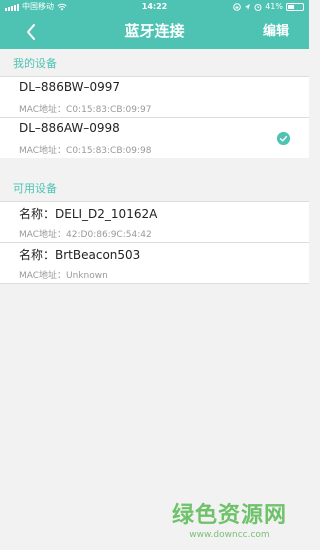  Describe the element at coordinates (295, 7) in the screenshot. I see `battery-icon` at that location.